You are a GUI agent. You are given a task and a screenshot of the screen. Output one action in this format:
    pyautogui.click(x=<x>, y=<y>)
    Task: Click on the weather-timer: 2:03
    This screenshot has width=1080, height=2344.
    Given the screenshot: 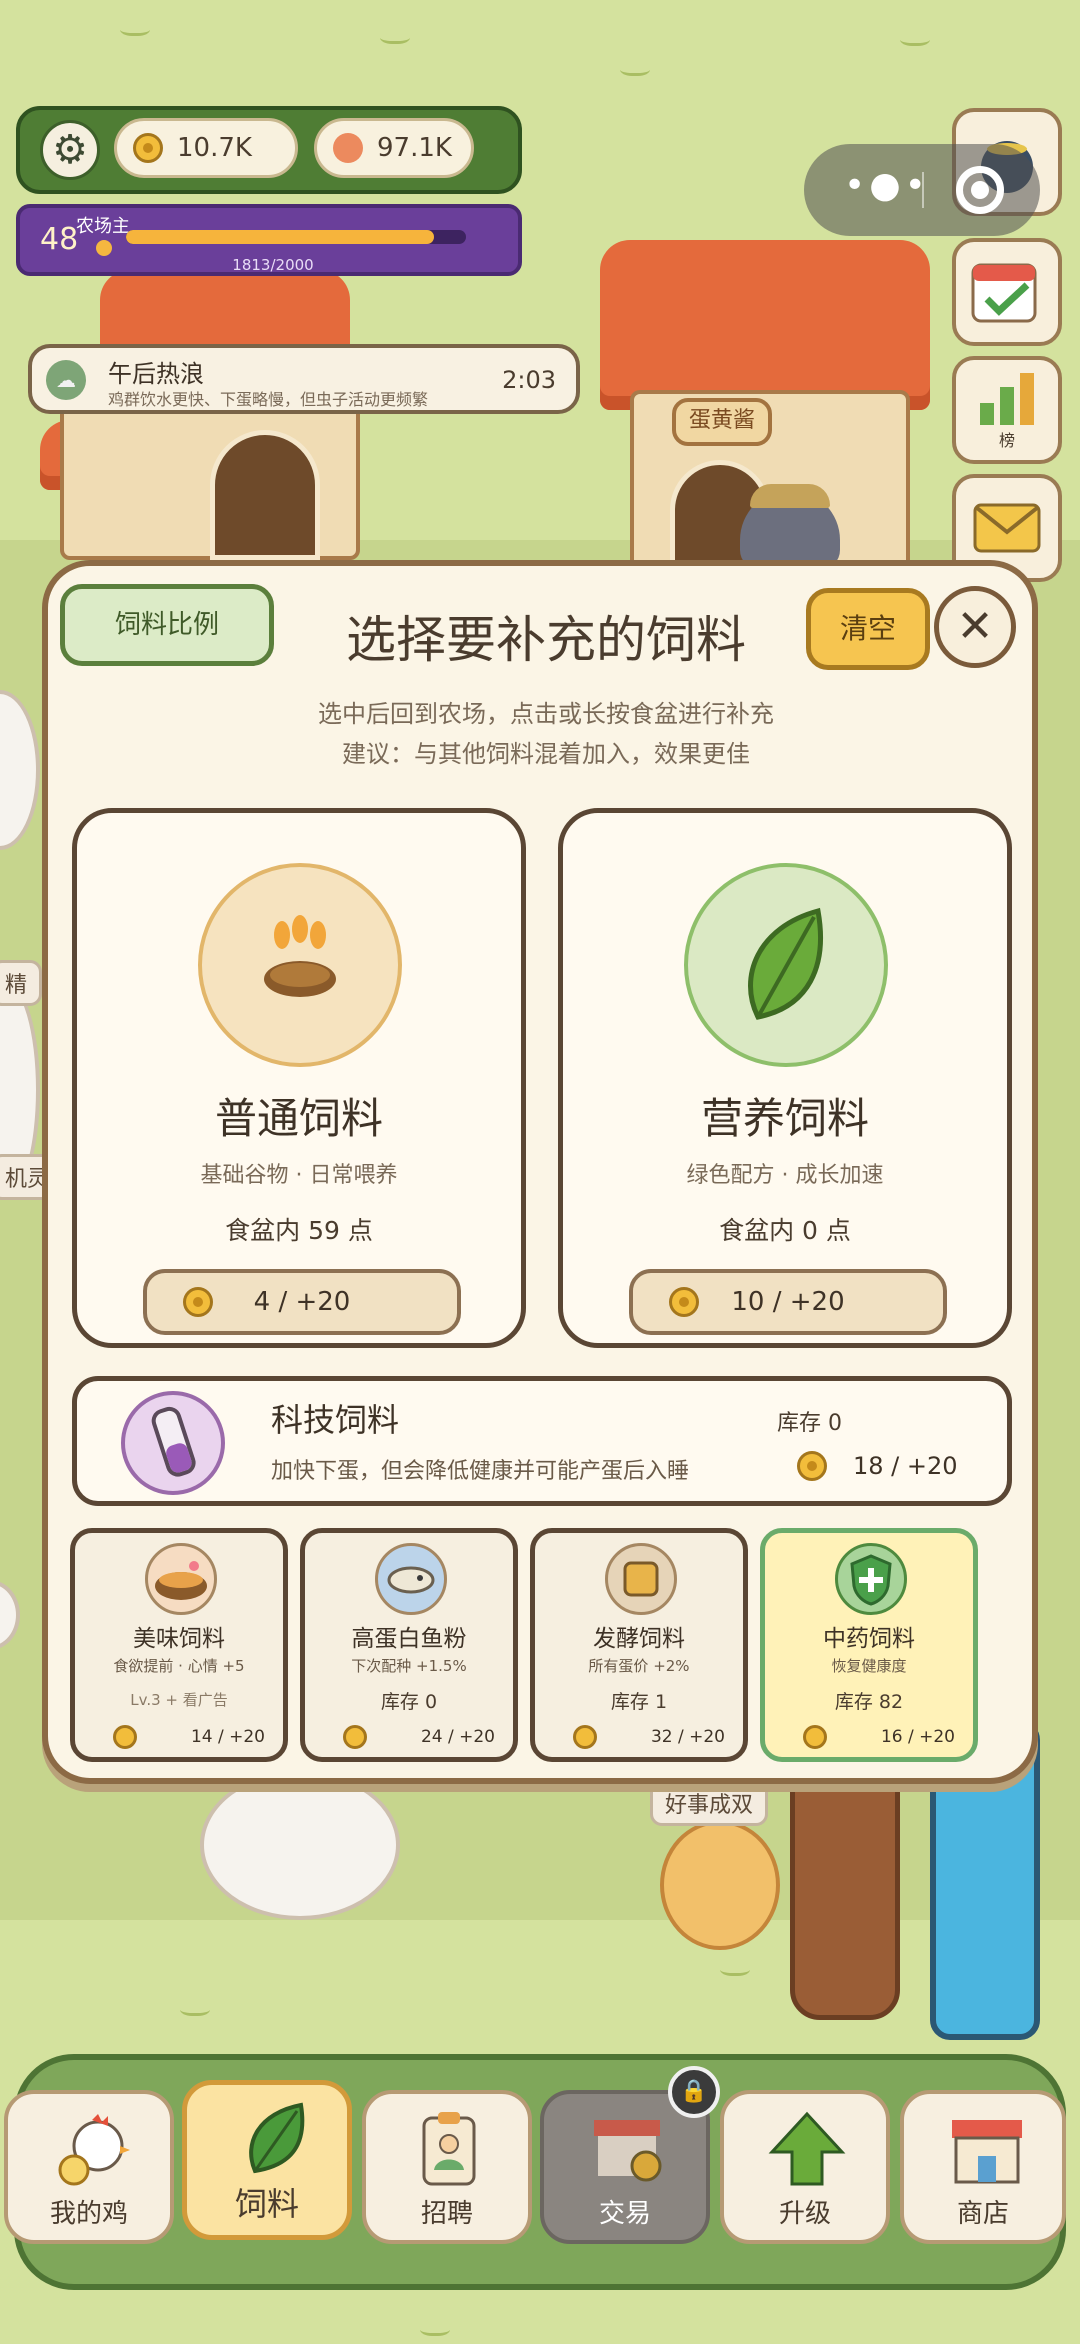 What is the action you would take?
    pyautogui.click(x=529, y=380)
    